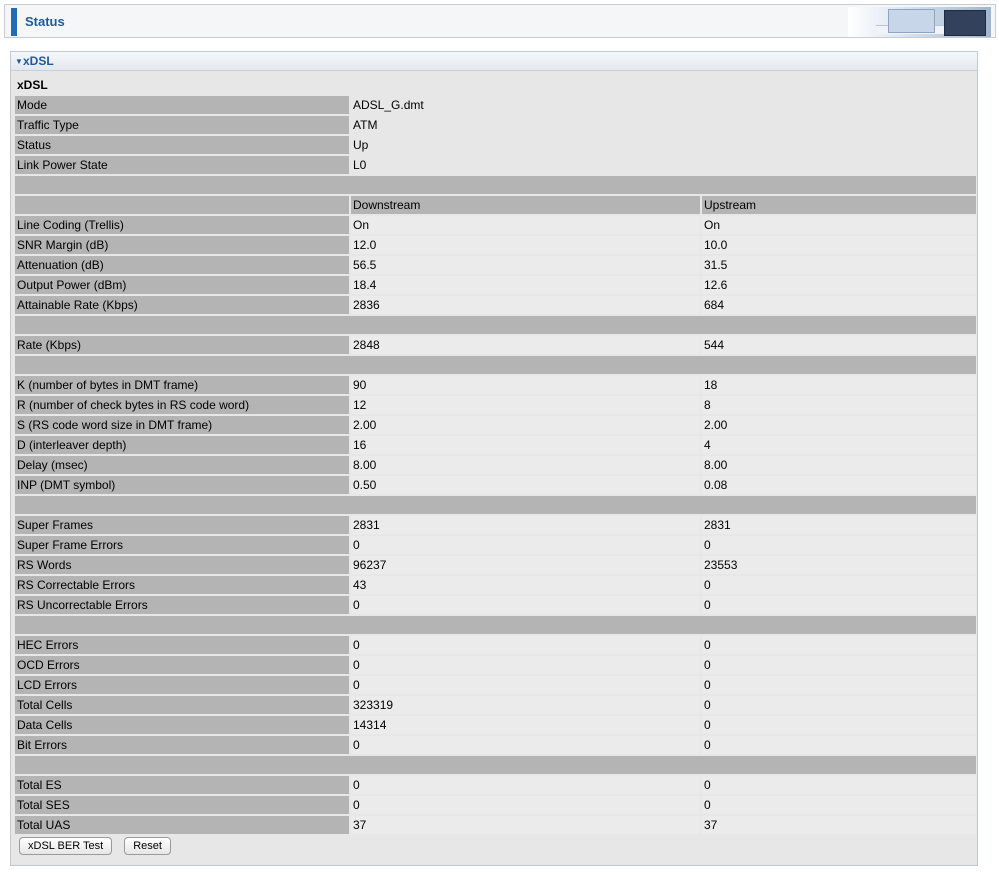 The width and height of the screenshot is (999, 885). I want to click on upstream-value: 0.08, so click(839, 485).